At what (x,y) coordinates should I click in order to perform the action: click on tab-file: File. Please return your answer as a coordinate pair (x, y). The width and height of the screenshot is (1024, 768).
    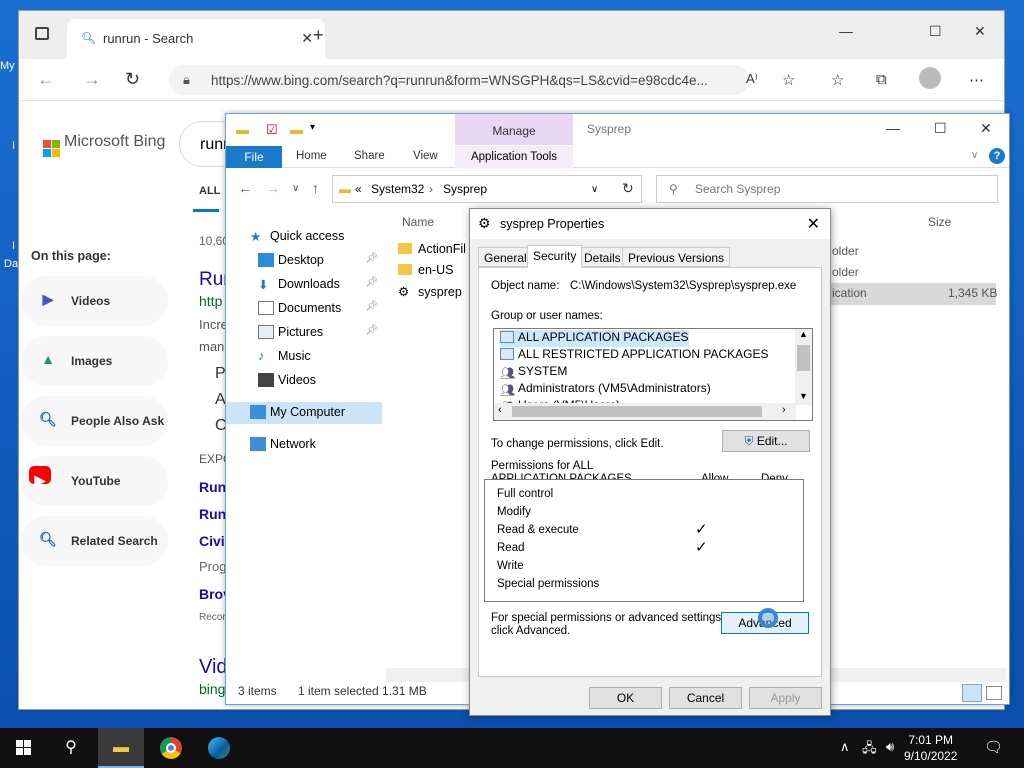
    Looking at the image, I should click on (254, 157).